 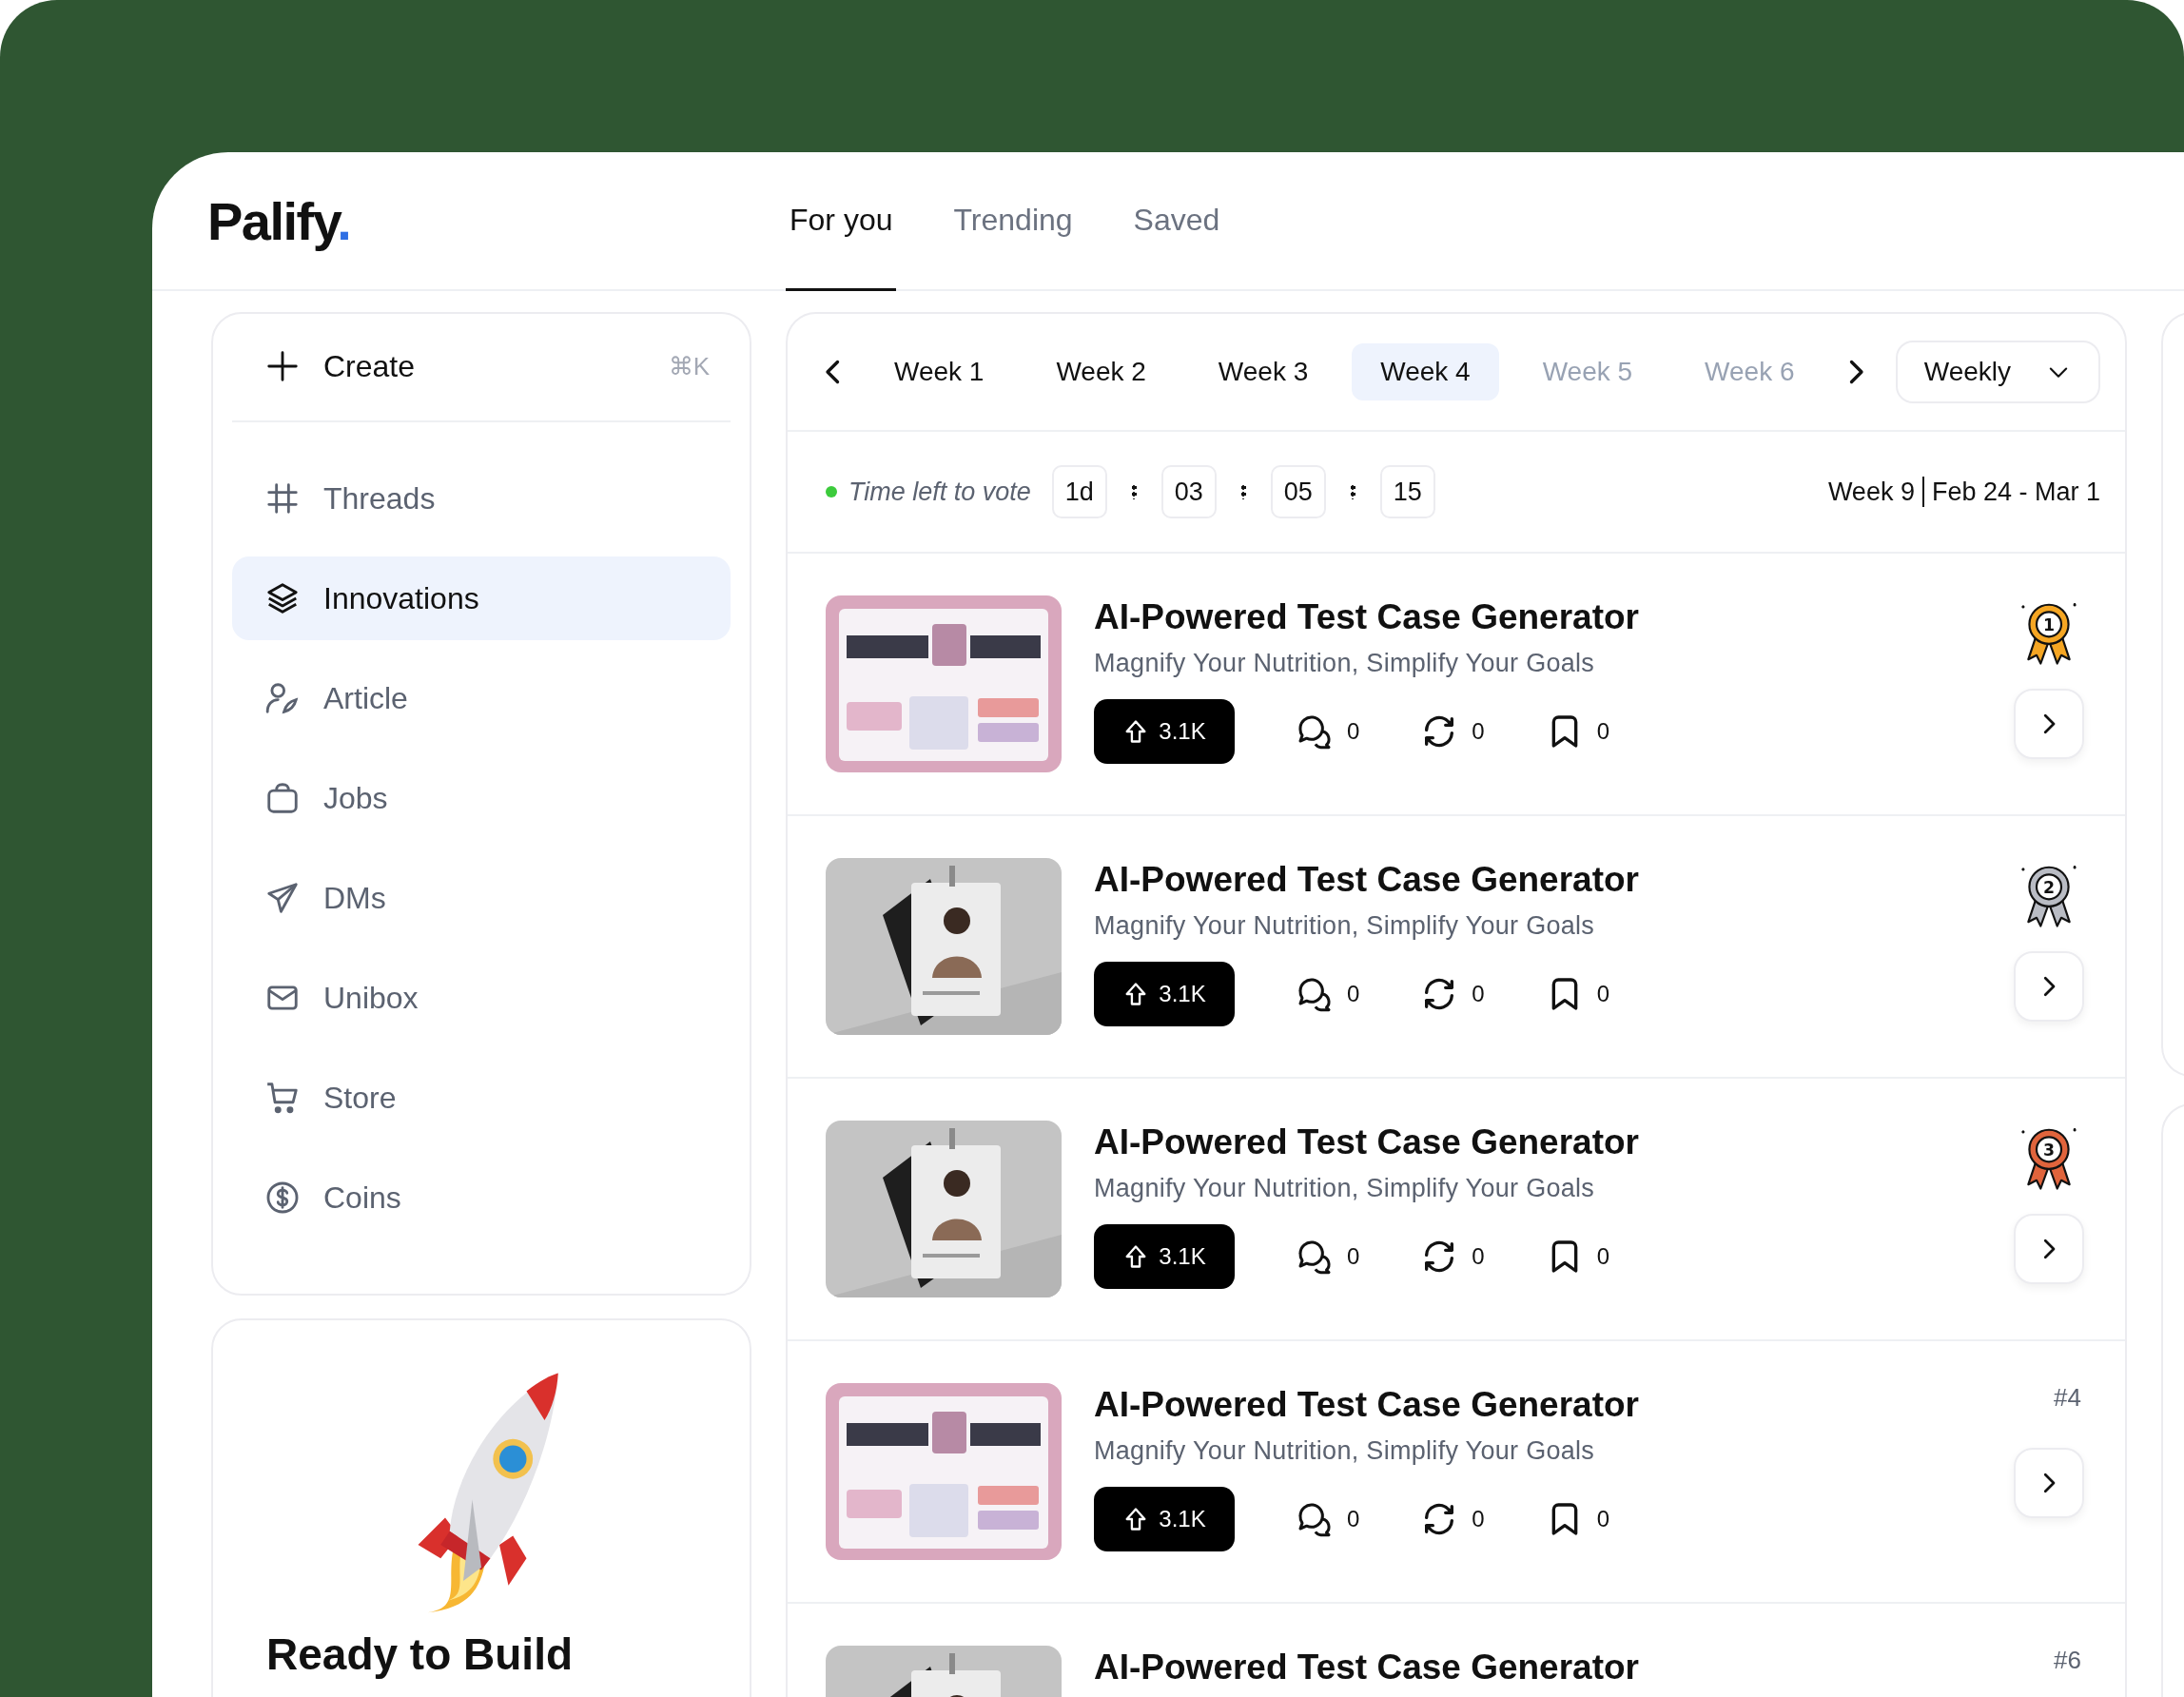 I want to click on promo-title: Ready to Build, so click(x=420, y=1654).